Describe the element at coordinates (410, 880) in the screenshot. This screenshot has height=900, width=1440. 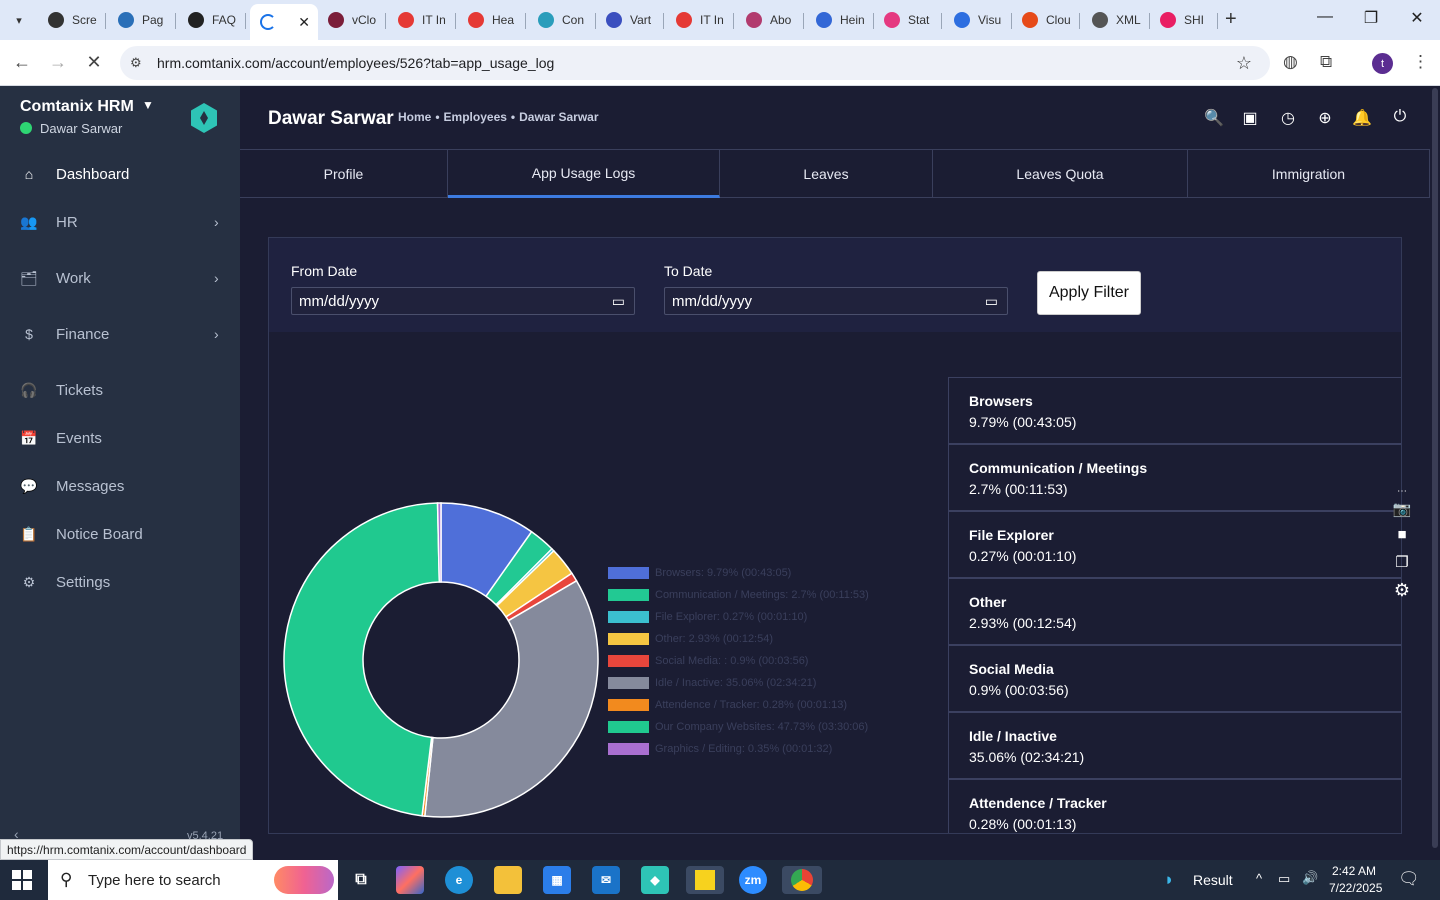
I see `copilot-icon` at that location.